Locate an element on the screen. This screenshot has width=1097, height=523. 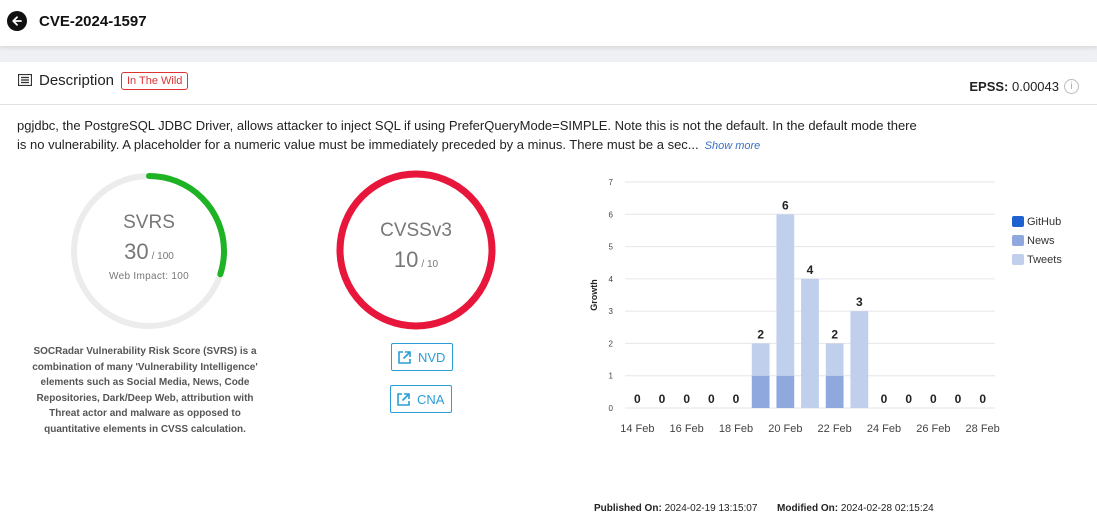
y-tick-label: 2 is located at coordinates (611, 343).